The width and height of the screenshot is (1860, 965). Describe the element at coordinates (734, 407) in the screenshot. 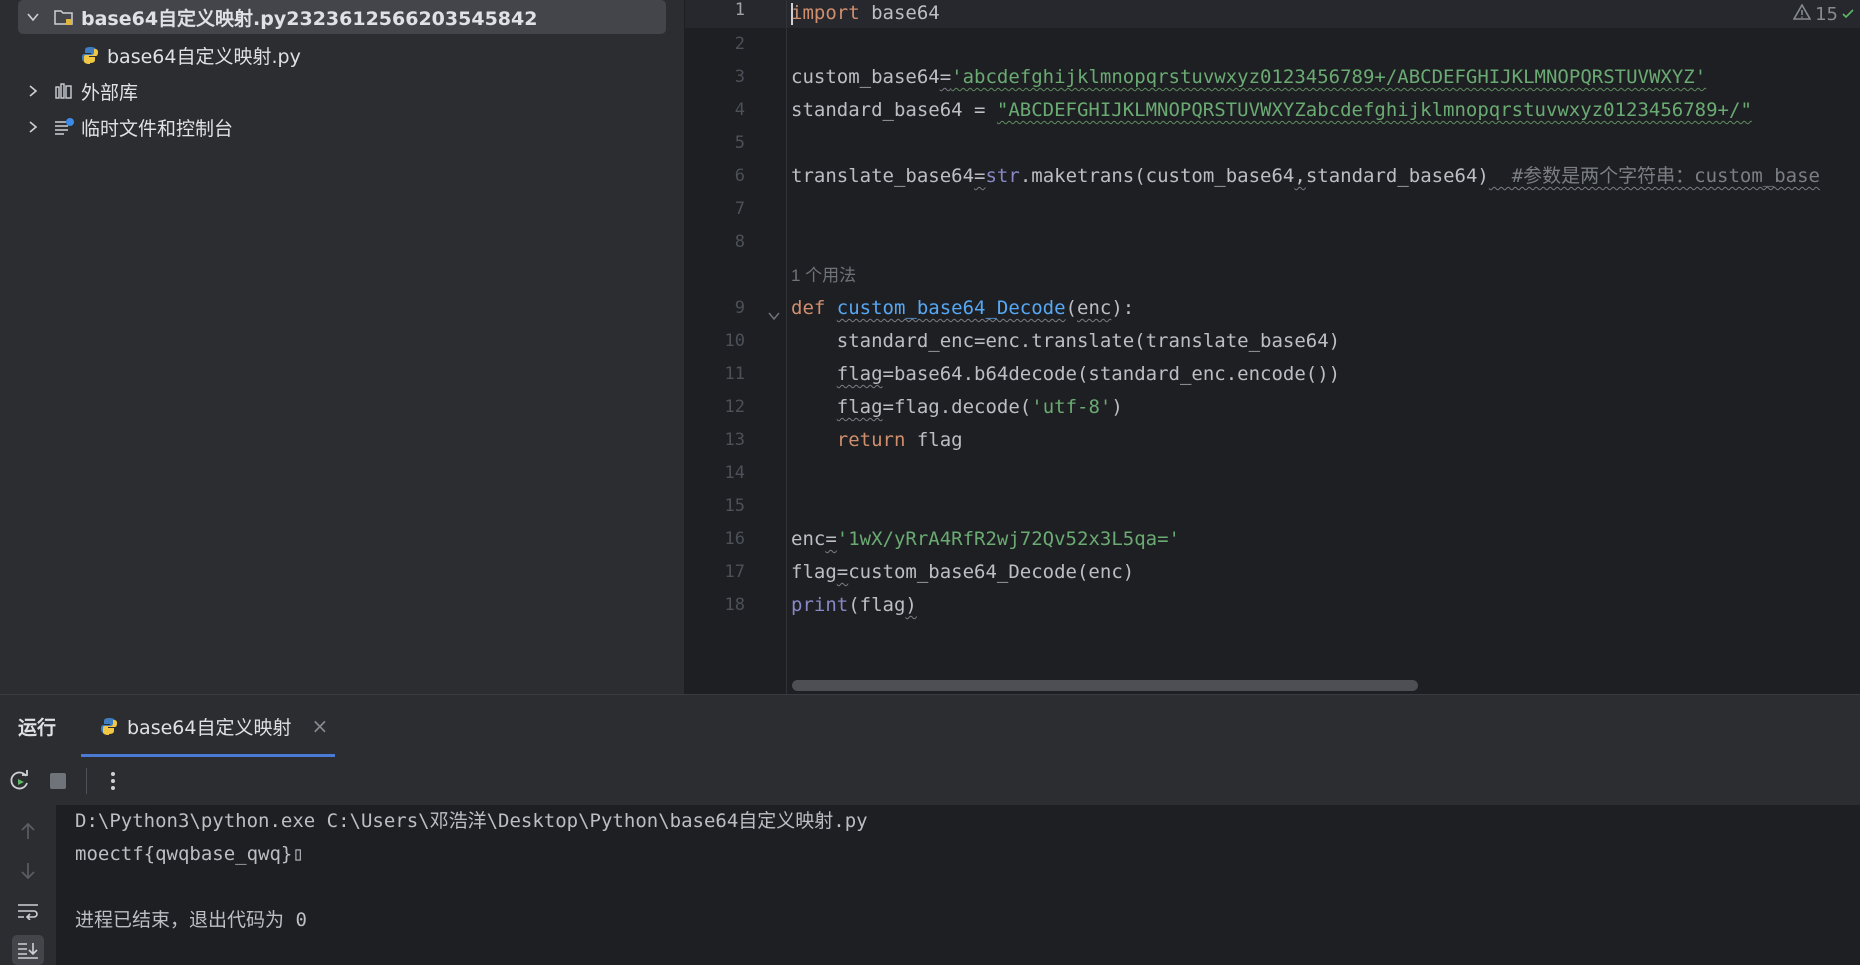

I see `line-number: 12` at that location.